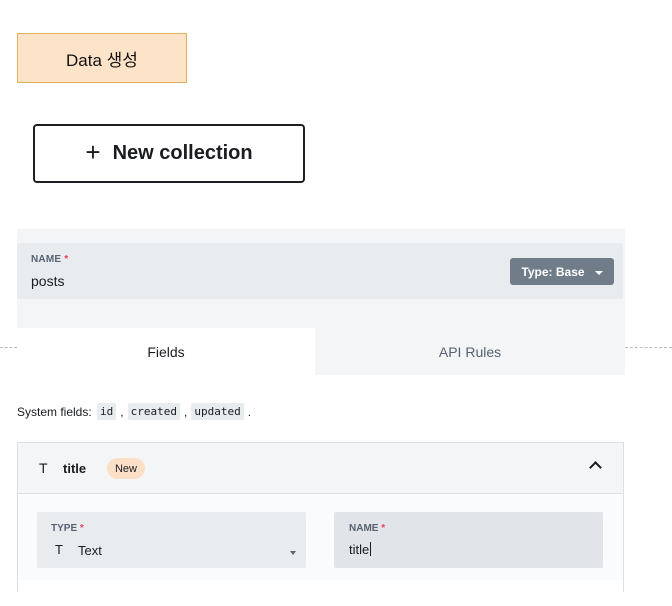  I want to click on field-name-caption: NAME *, so click(367, 528).